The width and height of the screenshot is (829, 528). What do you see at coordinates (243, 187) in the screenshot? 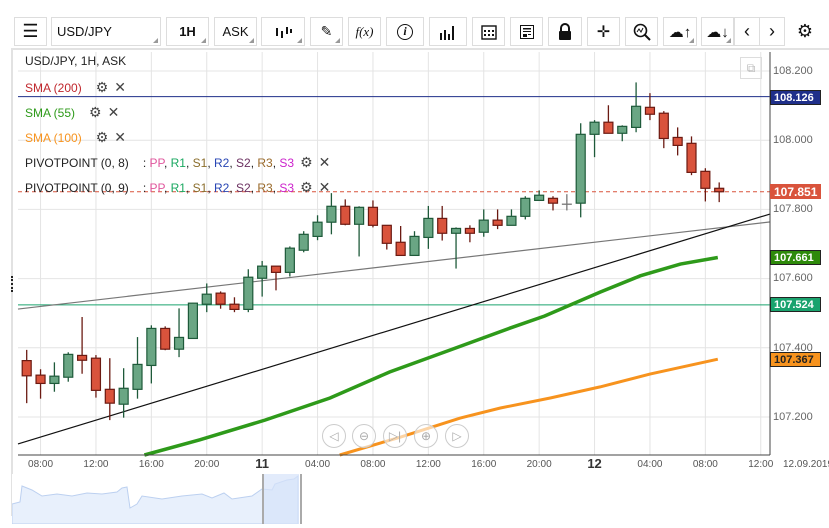
I see `pivot-key-s2: S2` at bounding box center [243, 187].